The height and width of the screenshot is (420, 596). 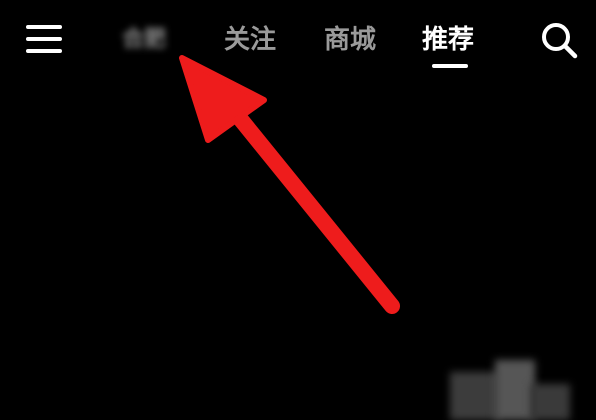 What do you see at coordinates (560, 40) in the screenshot?
I see `search-icon` at bounding box center [560, 40].